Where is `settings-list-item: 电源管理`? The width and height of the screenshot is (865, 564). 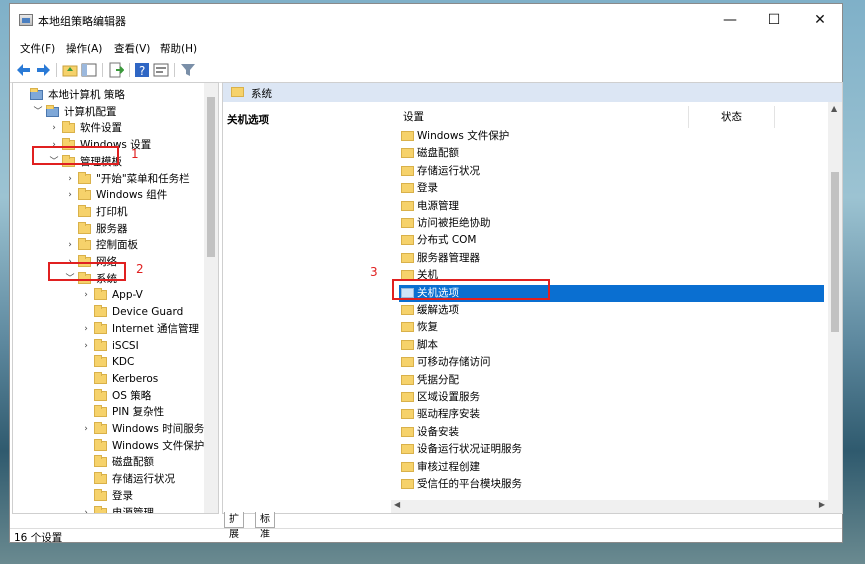 settings-list-item: 电源管理 is located at coordinates (611, 206).